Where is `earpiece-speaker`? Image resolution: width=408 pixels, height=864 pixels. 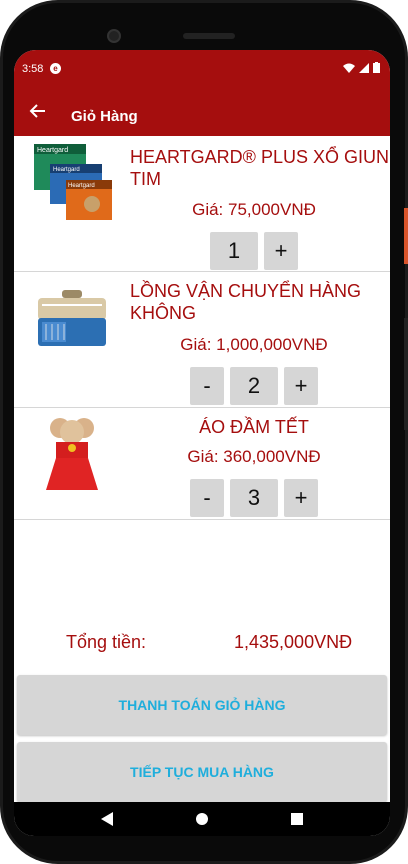 earpiece-speaker is located at coordinates (209, 36).